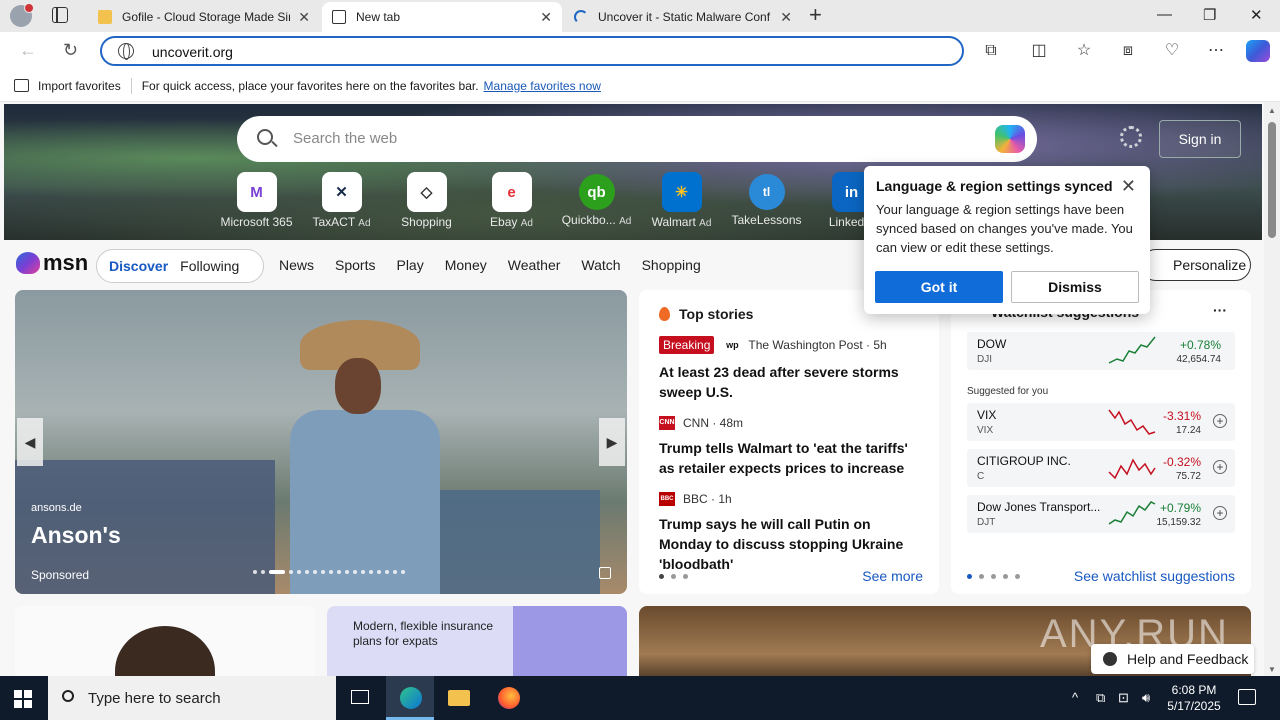 The width and height of the screenshot is (1280, 720). Describe the element at coordinates (511, 200) in the screenshot. I see `quick-link: e Ebay Ad` at that location.